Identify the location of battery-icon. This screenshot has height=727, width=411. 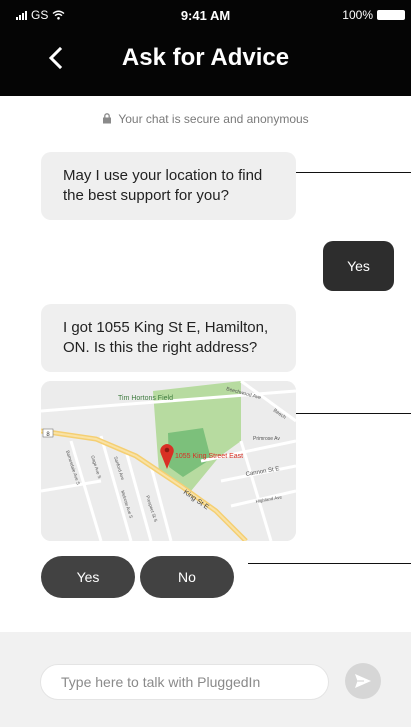
(391, 15).